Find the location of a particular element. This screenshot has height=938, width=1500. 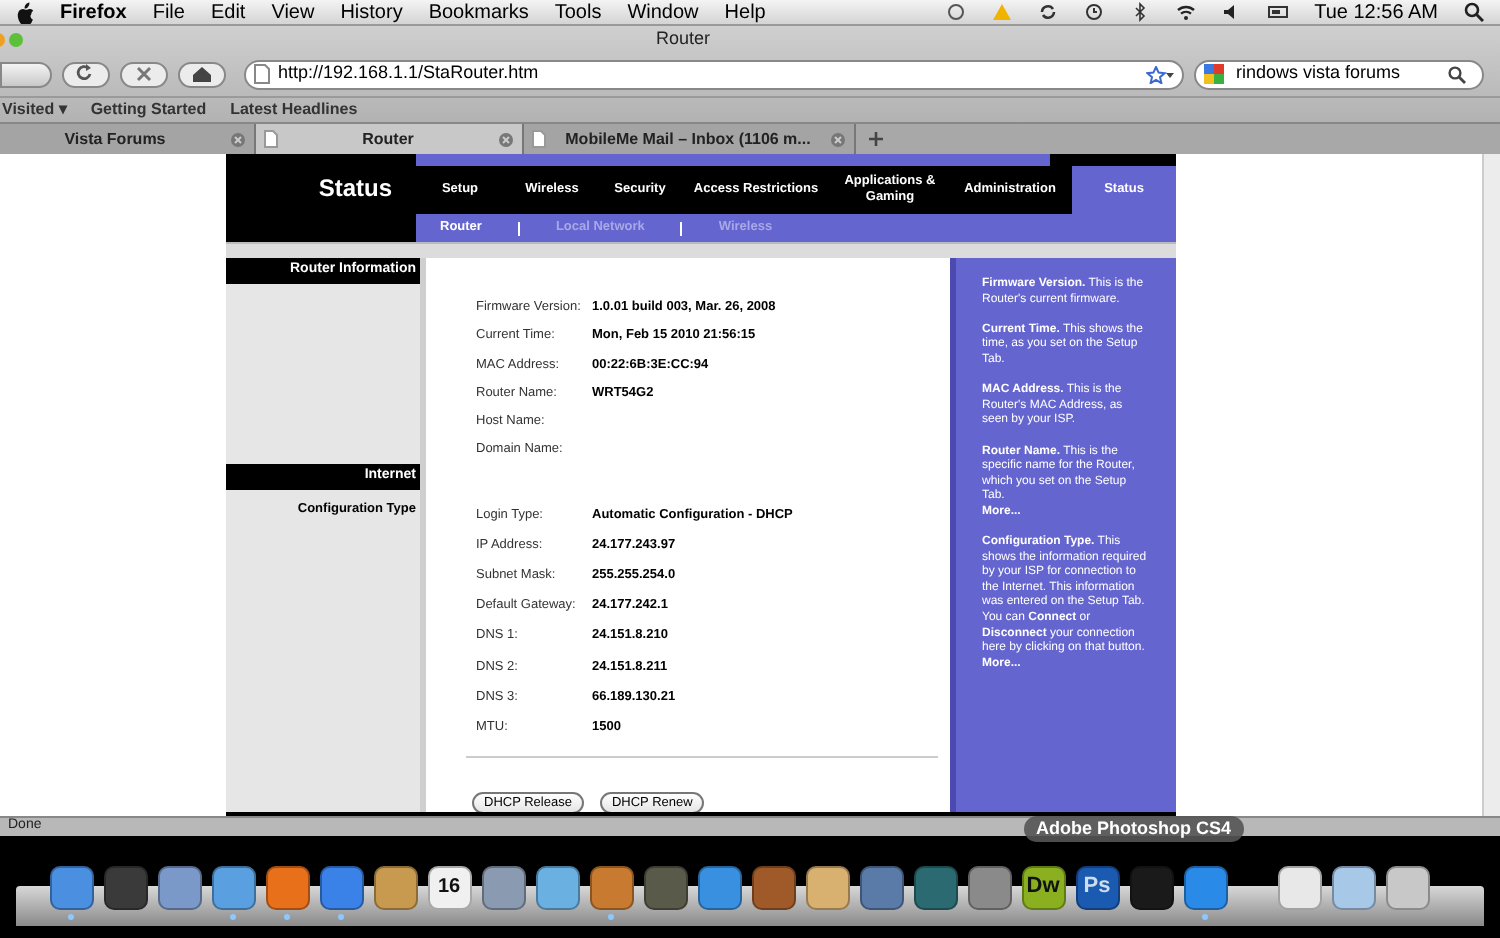

home-icon is located at coordinates (202, 74).